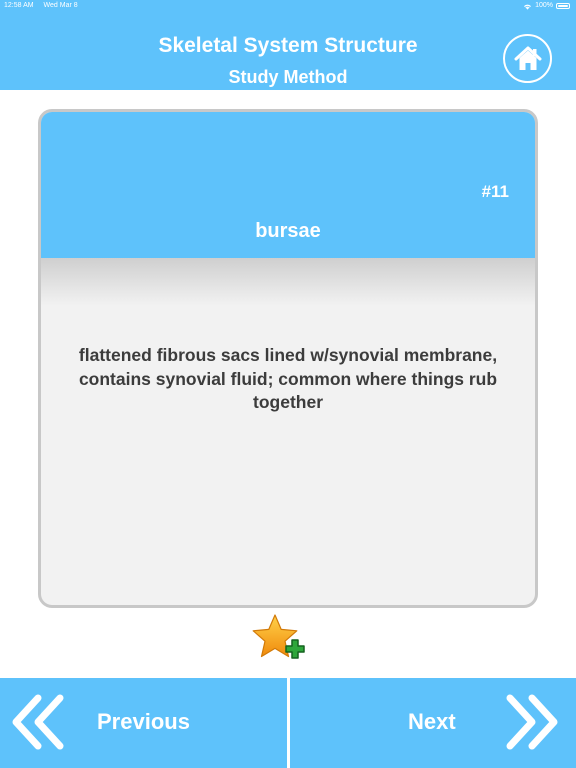 The width and height of the screenshot is (576, 768). I want to click on page-subtitle: Study Method, so click(288, 77).